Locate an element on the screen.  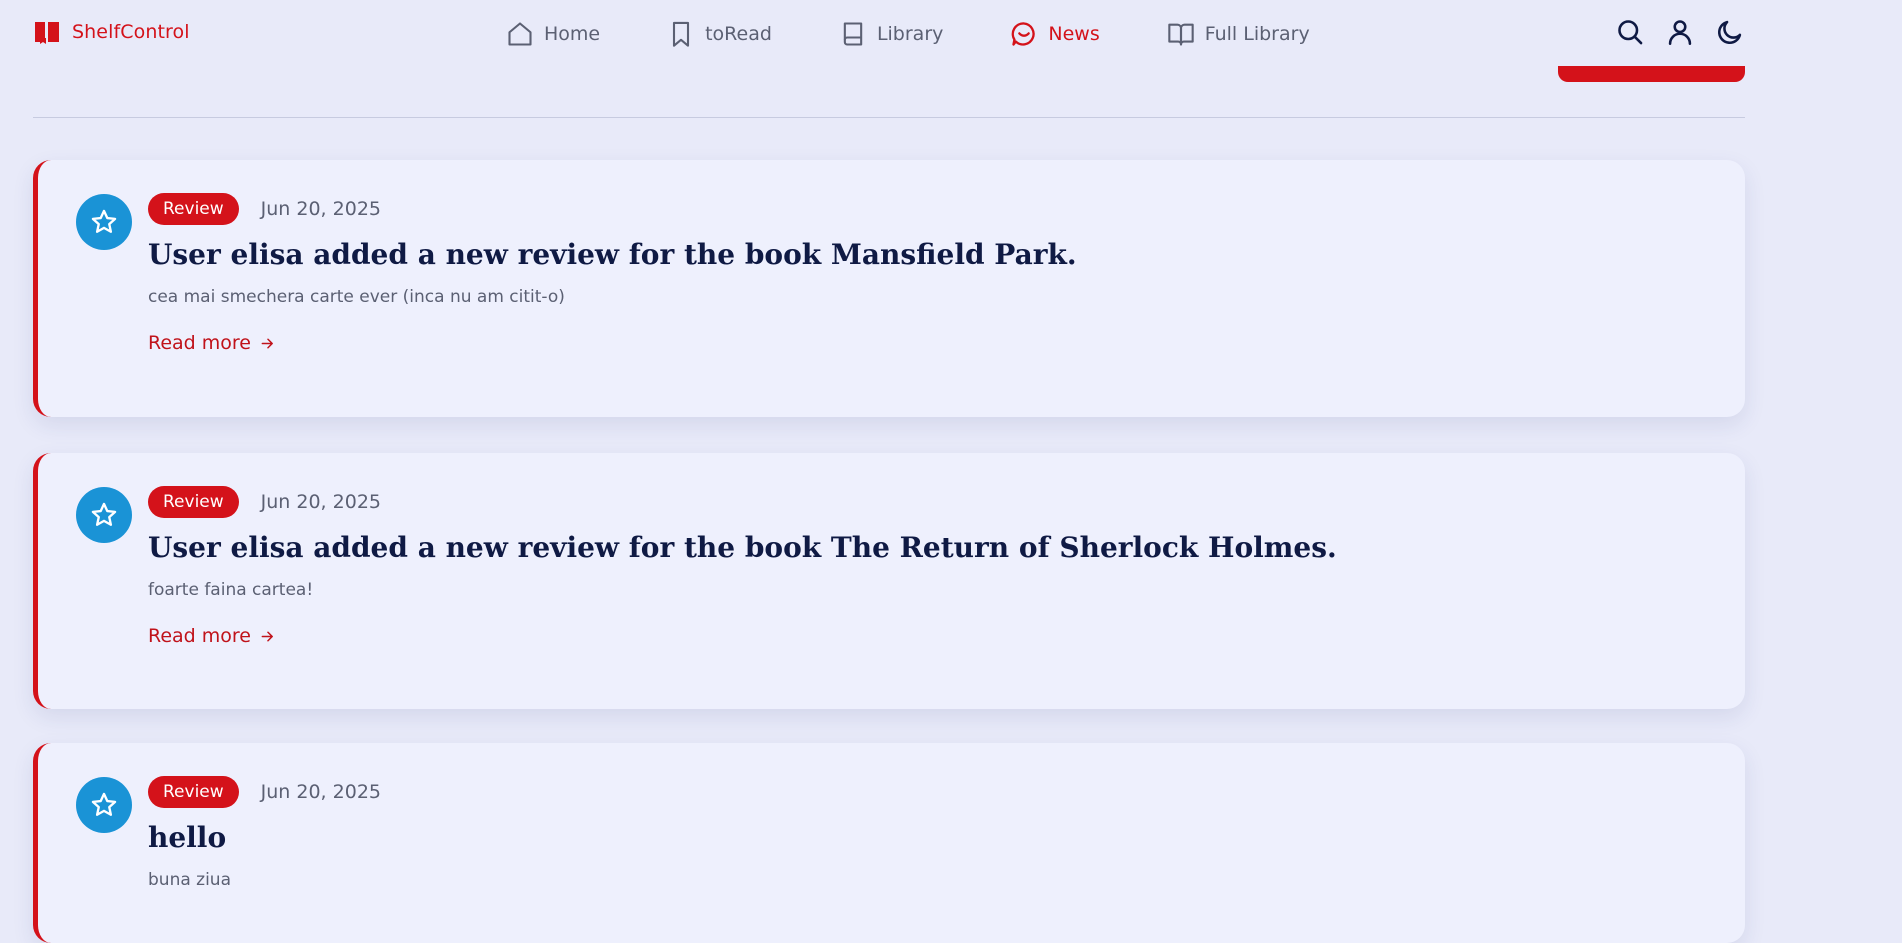
book-title: The Return of Sherlock Holmes is located at coordinates (1079, 547).